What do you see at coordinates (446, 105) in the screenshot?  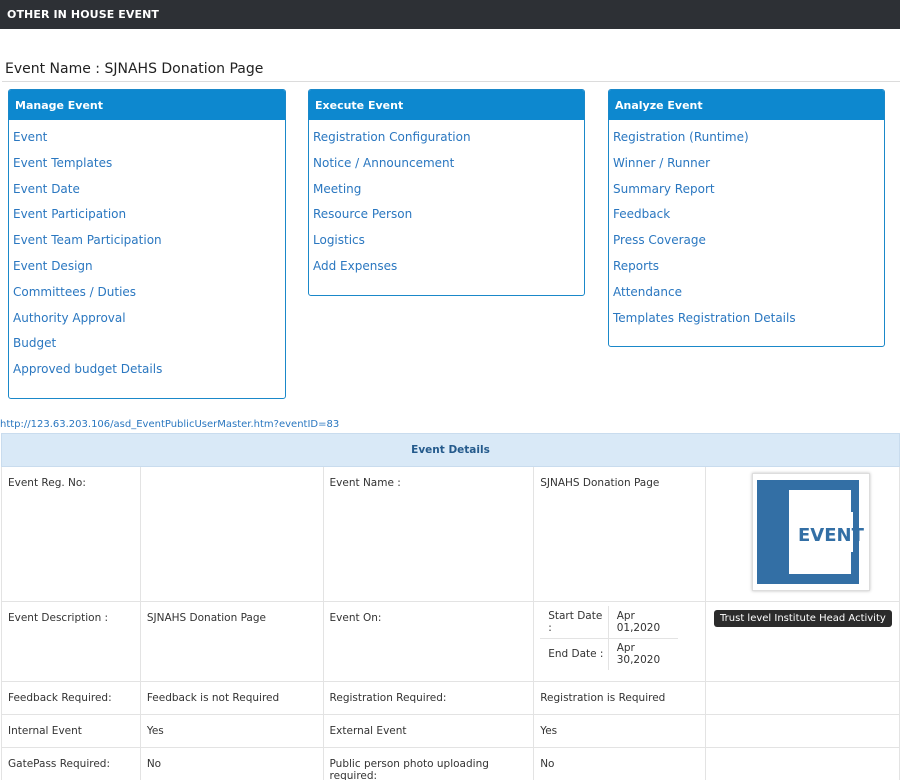 I see `execute-event-panel-title: Execute Event` at bounding box center [446, 105].